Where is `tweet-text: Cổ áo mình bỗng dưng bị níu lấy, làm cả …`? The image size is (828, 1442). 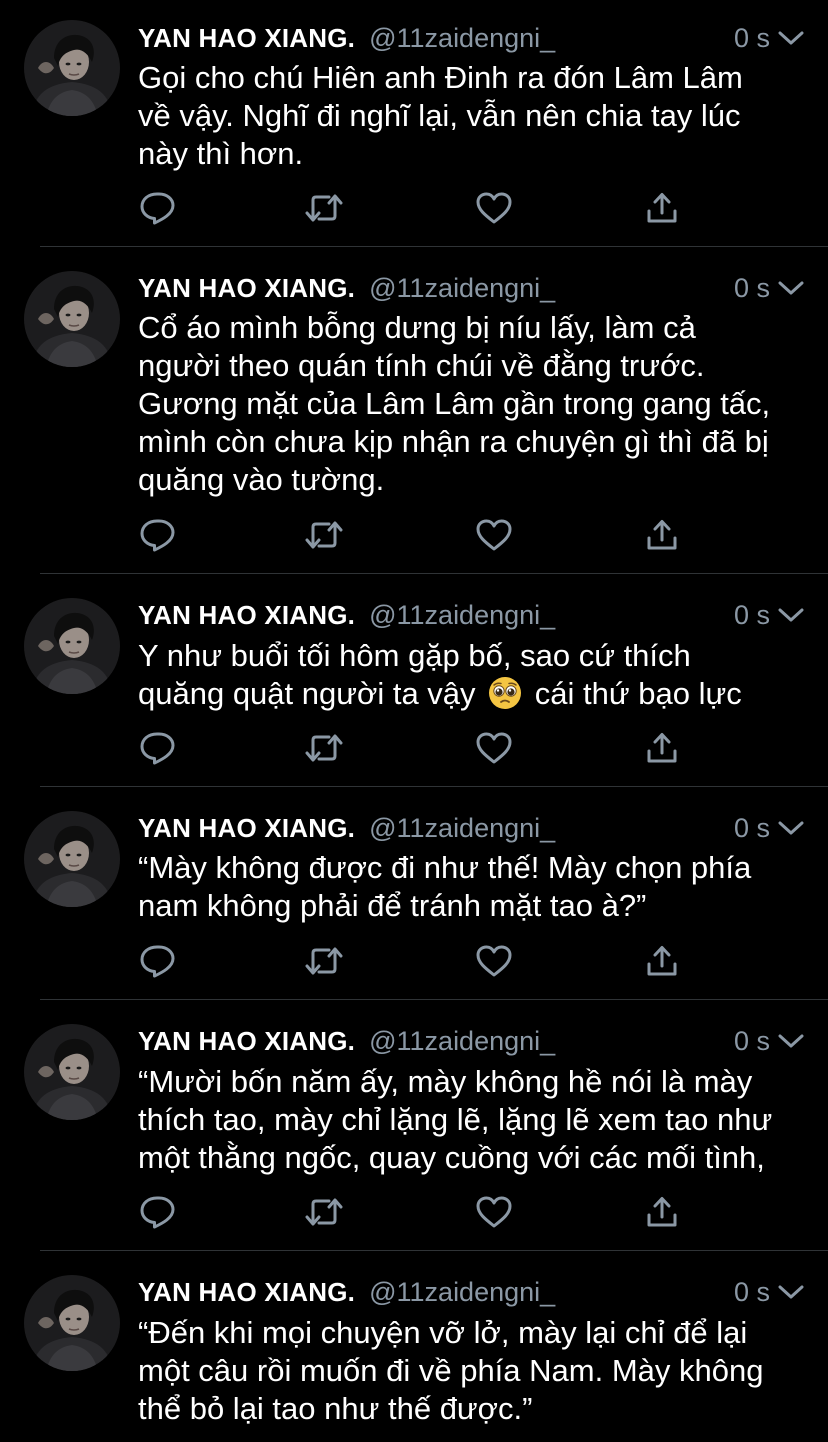 tweet-text: Cổ áo mình bỗng dưng bị níu lấy, làm cả … is located at coordinates (454, 403).